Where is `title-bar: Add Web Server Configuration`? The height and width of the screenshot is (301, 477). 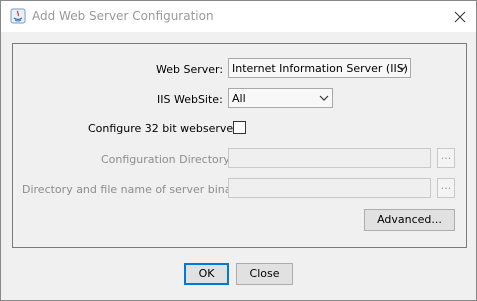
title-bar: Add Web Server Configuration is located at coordinates (238, 16).